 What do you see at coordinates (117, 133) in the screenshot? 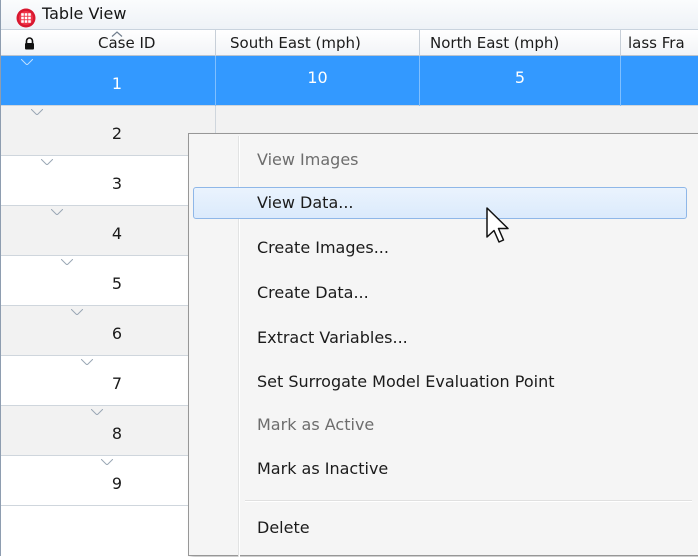
I see `case-id-value: 2` at bounding box center [117, 133].